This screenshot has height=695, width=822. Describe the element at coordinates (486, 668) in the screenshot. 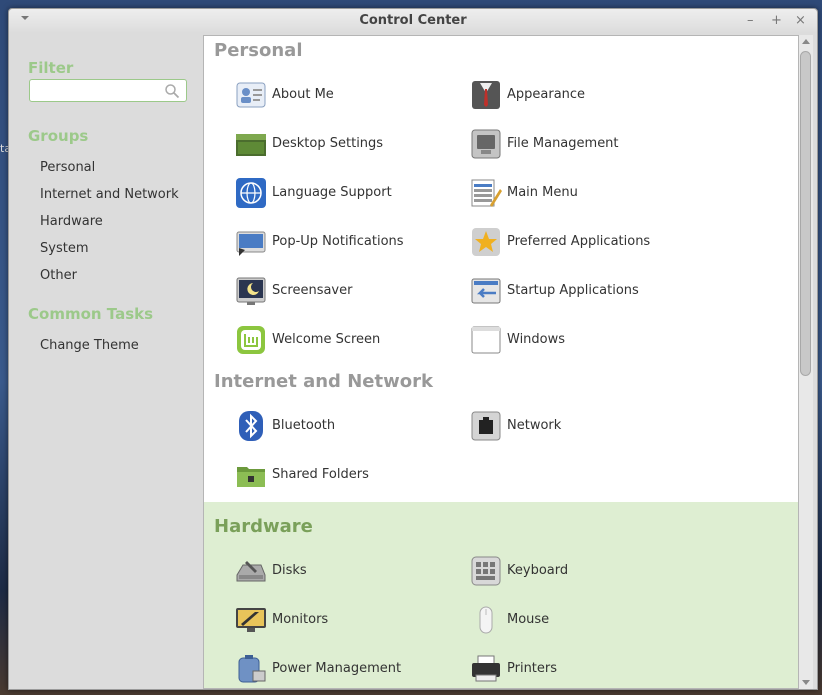

I see `printers-icon` at that location.